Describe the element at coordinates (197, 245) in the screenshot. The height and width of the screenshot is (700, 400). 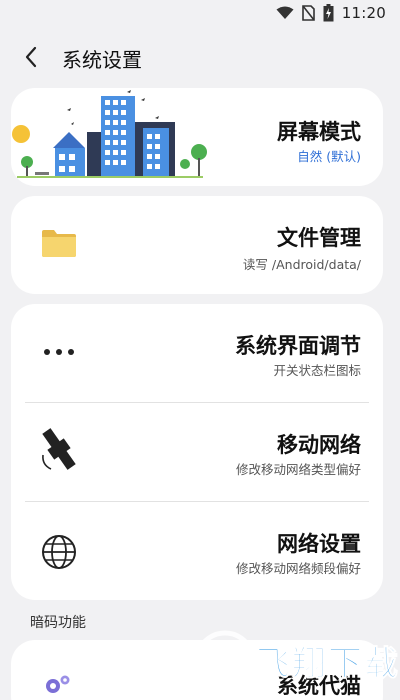
I see `file-management-card: 文件管理 读写 /Android/data/` at that location.